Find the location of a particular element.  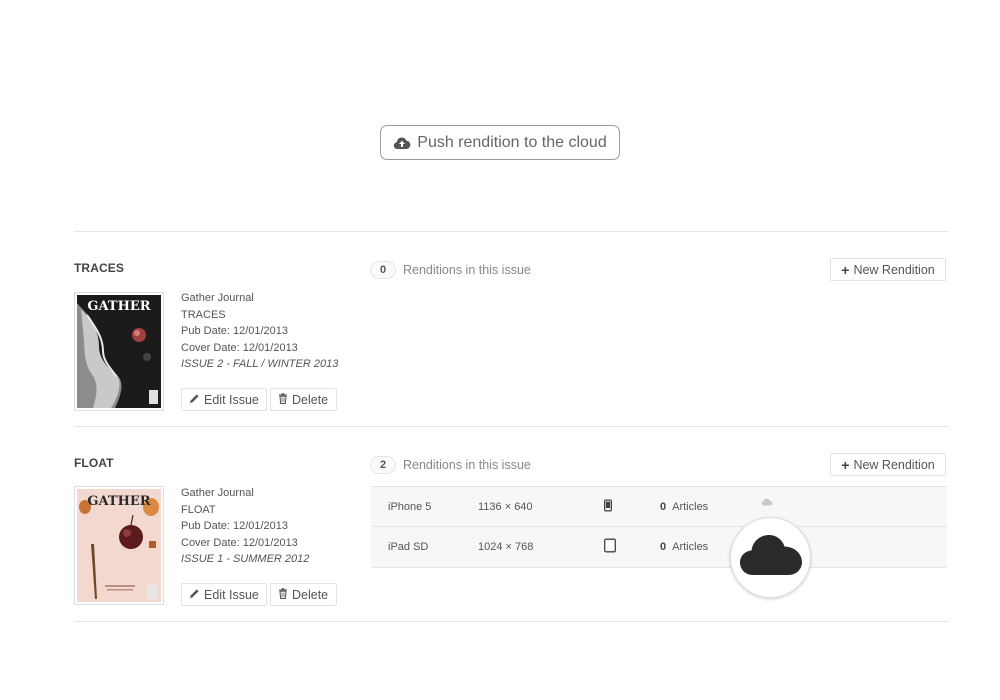

push-rendition-label: Push rendition to the cloud is located at coordinates (512, 142).